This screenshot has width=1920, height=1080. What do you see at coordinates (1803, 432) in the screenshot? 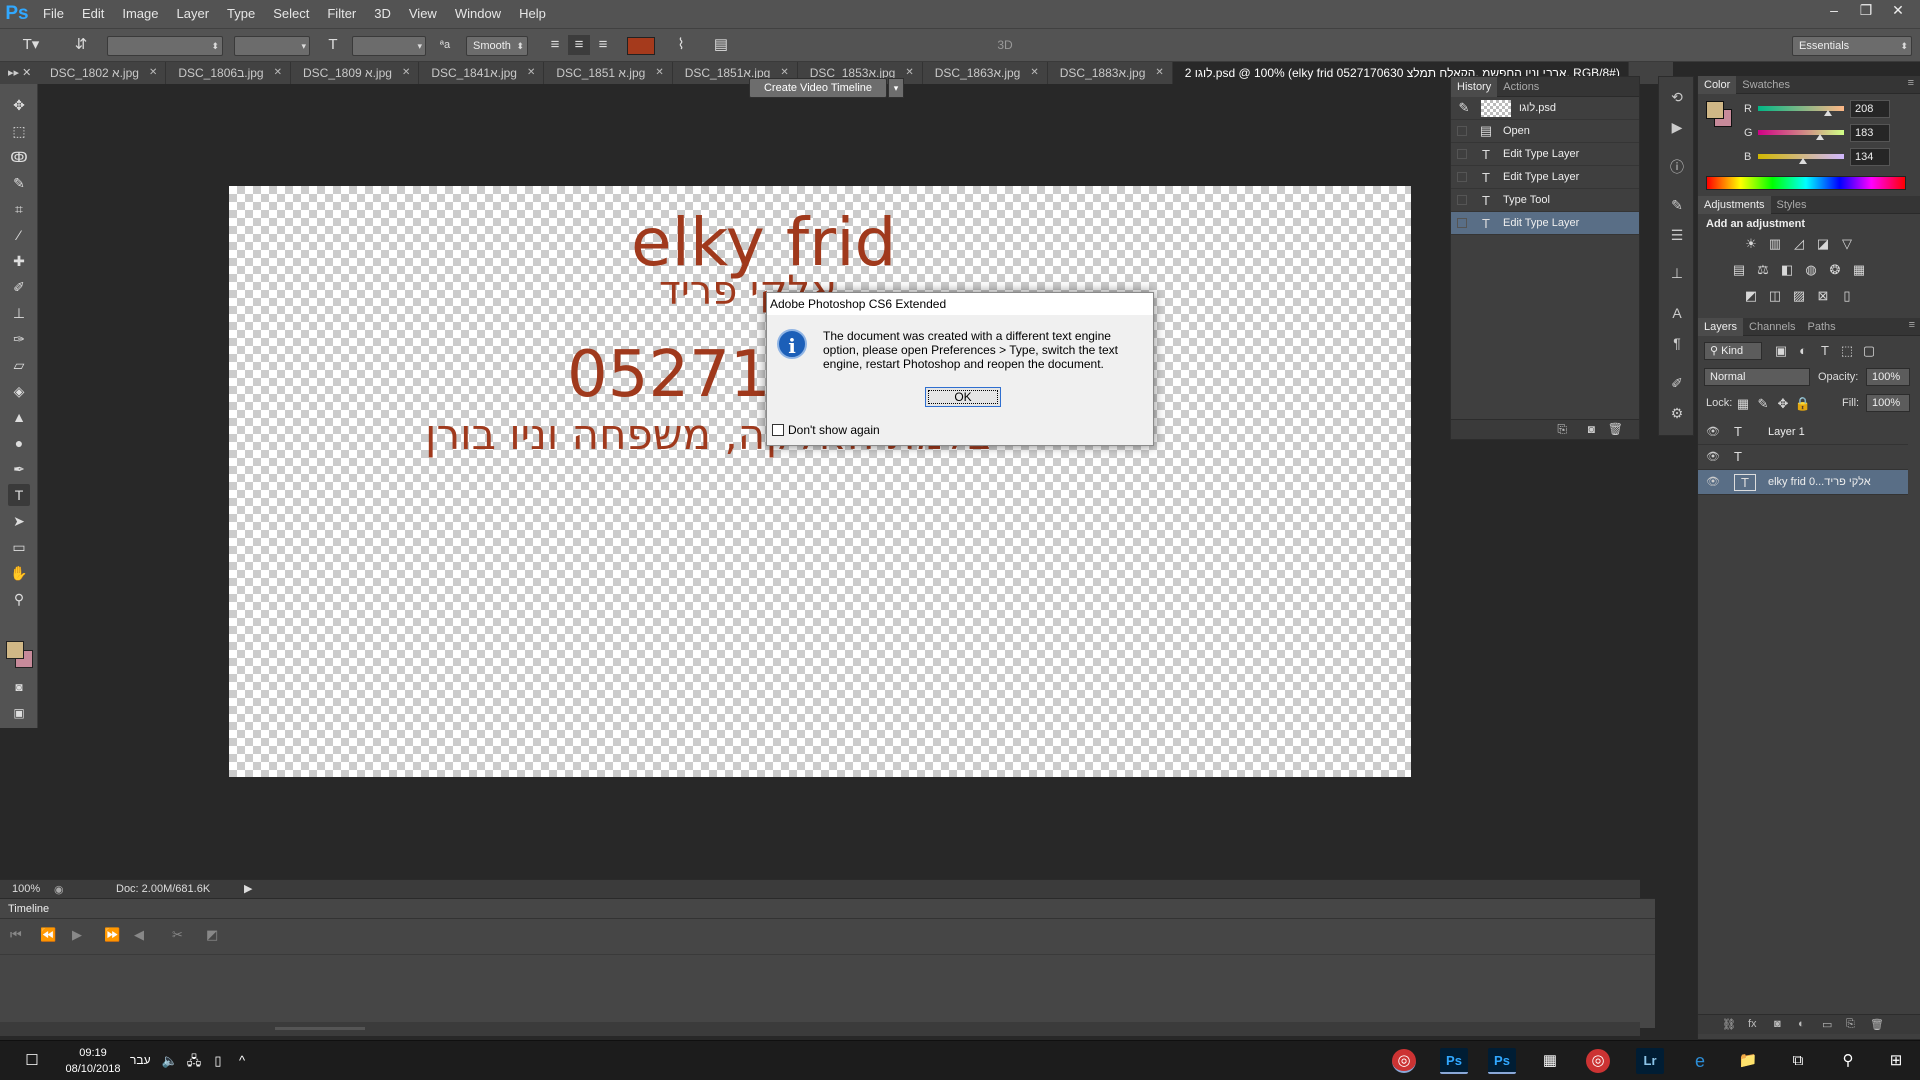
I see `layer-row: 👁 T Layer 1` at bounding box center [1803, 432].